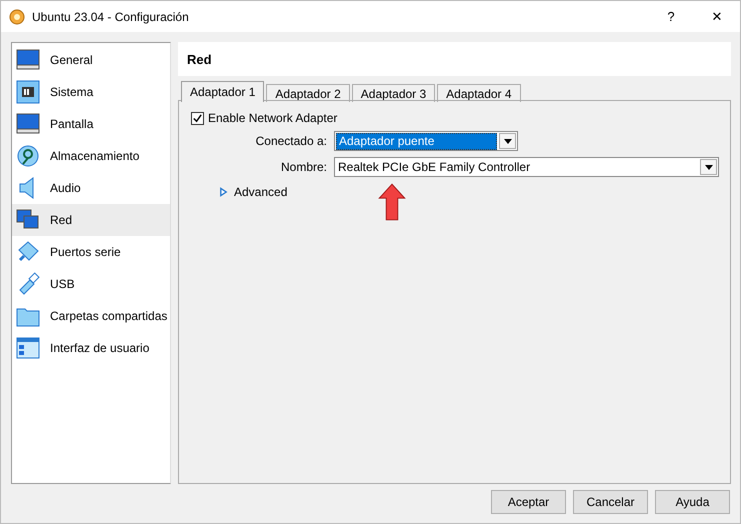 The image size is (741, 524). I want to click on page-title: Red, so click(199, 59).